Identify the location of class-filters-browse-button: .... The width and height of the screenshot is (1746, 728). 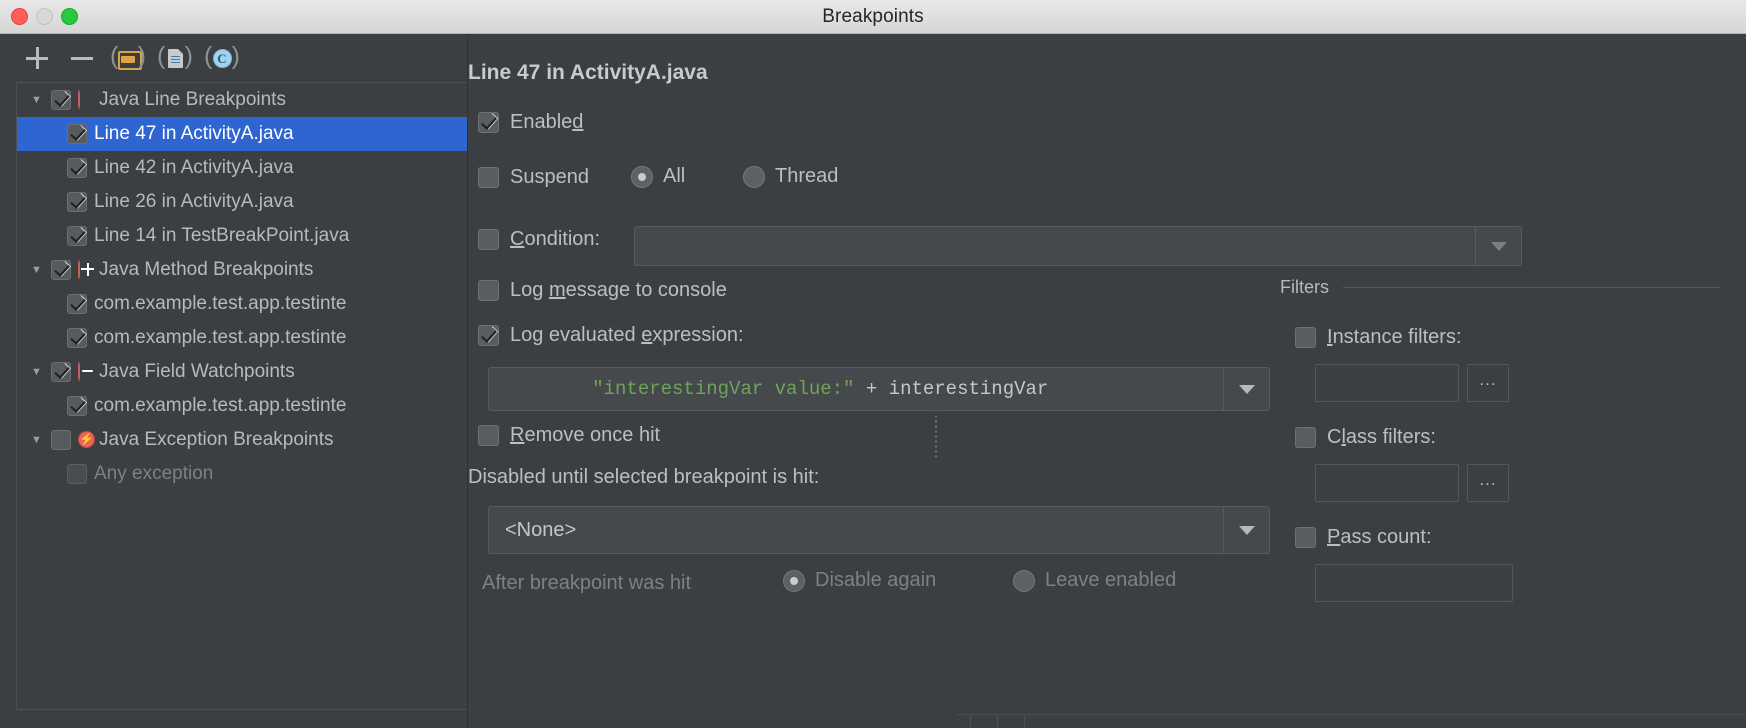
(1488, 483).